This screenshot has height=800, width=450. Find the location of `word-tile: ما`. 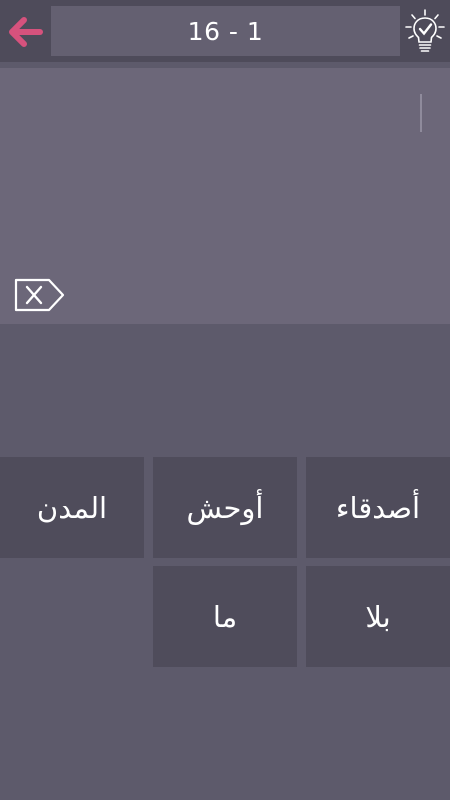

word-tile: ما is located at coordinates (225, 616).